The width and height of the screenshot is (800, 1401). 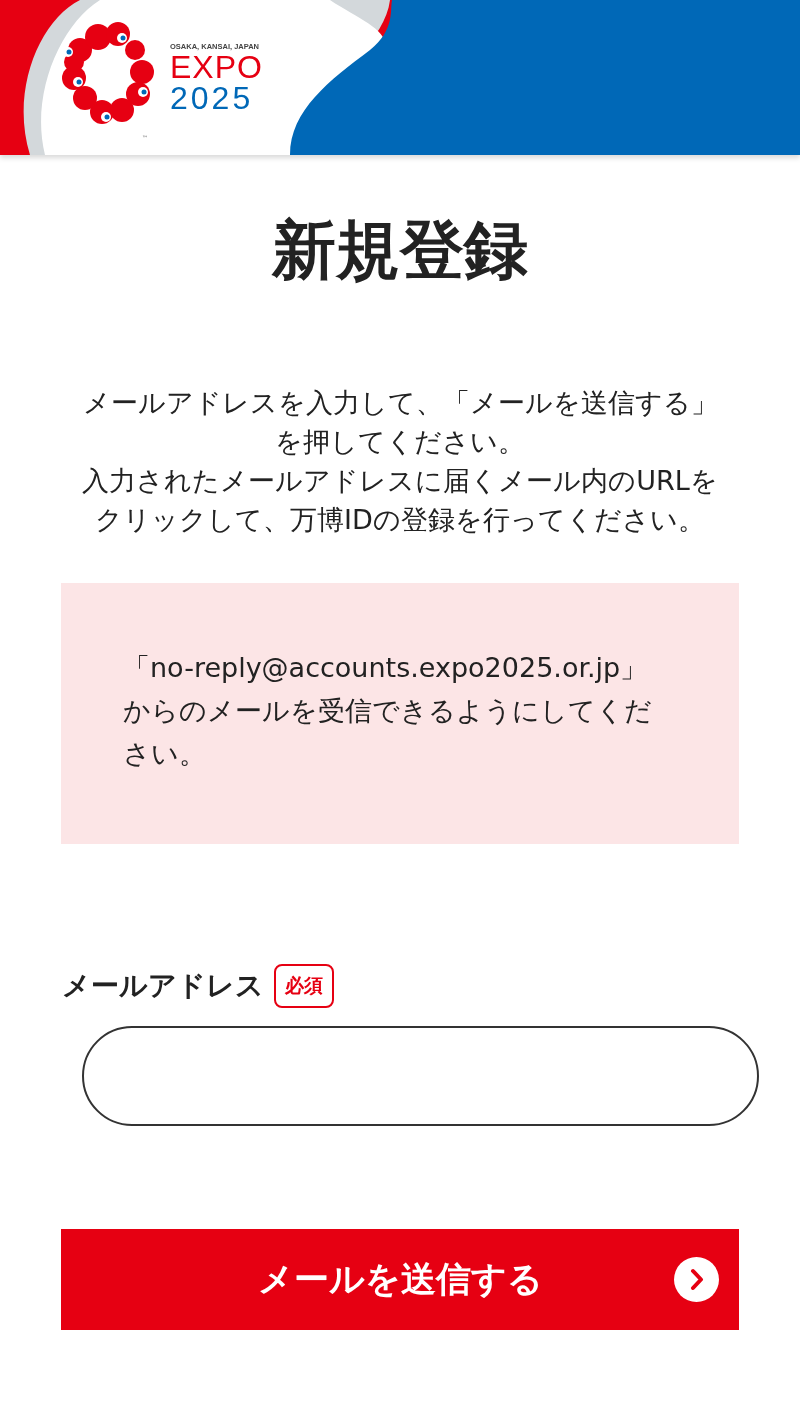 I want to click on instruction-text: 入力されたメールアドレスに届くメール内のURLをクリックして、万博IDの登録を行ってください。, so click(x=400, y=500).